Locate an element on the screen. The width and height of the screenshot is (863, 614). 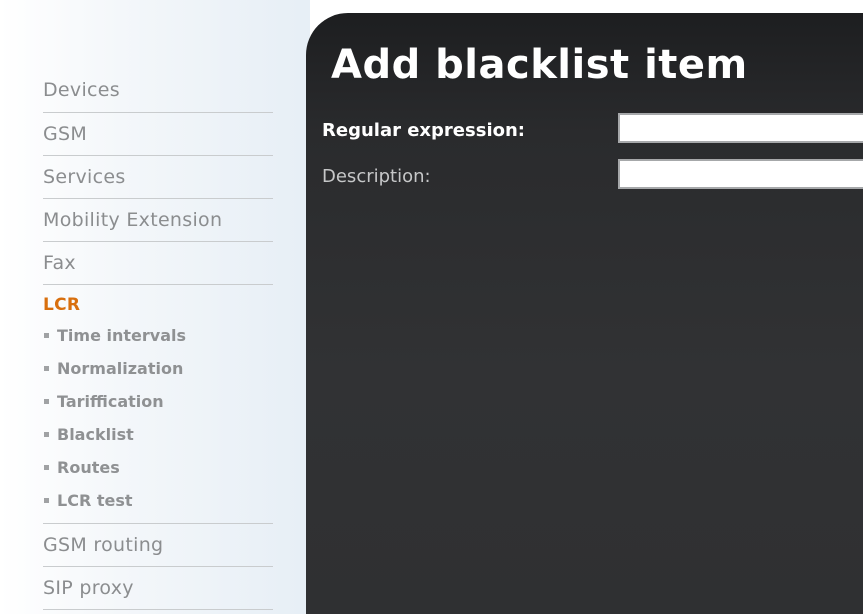
sidebar-item-fax: Fax is located at coordinates (158, 263).